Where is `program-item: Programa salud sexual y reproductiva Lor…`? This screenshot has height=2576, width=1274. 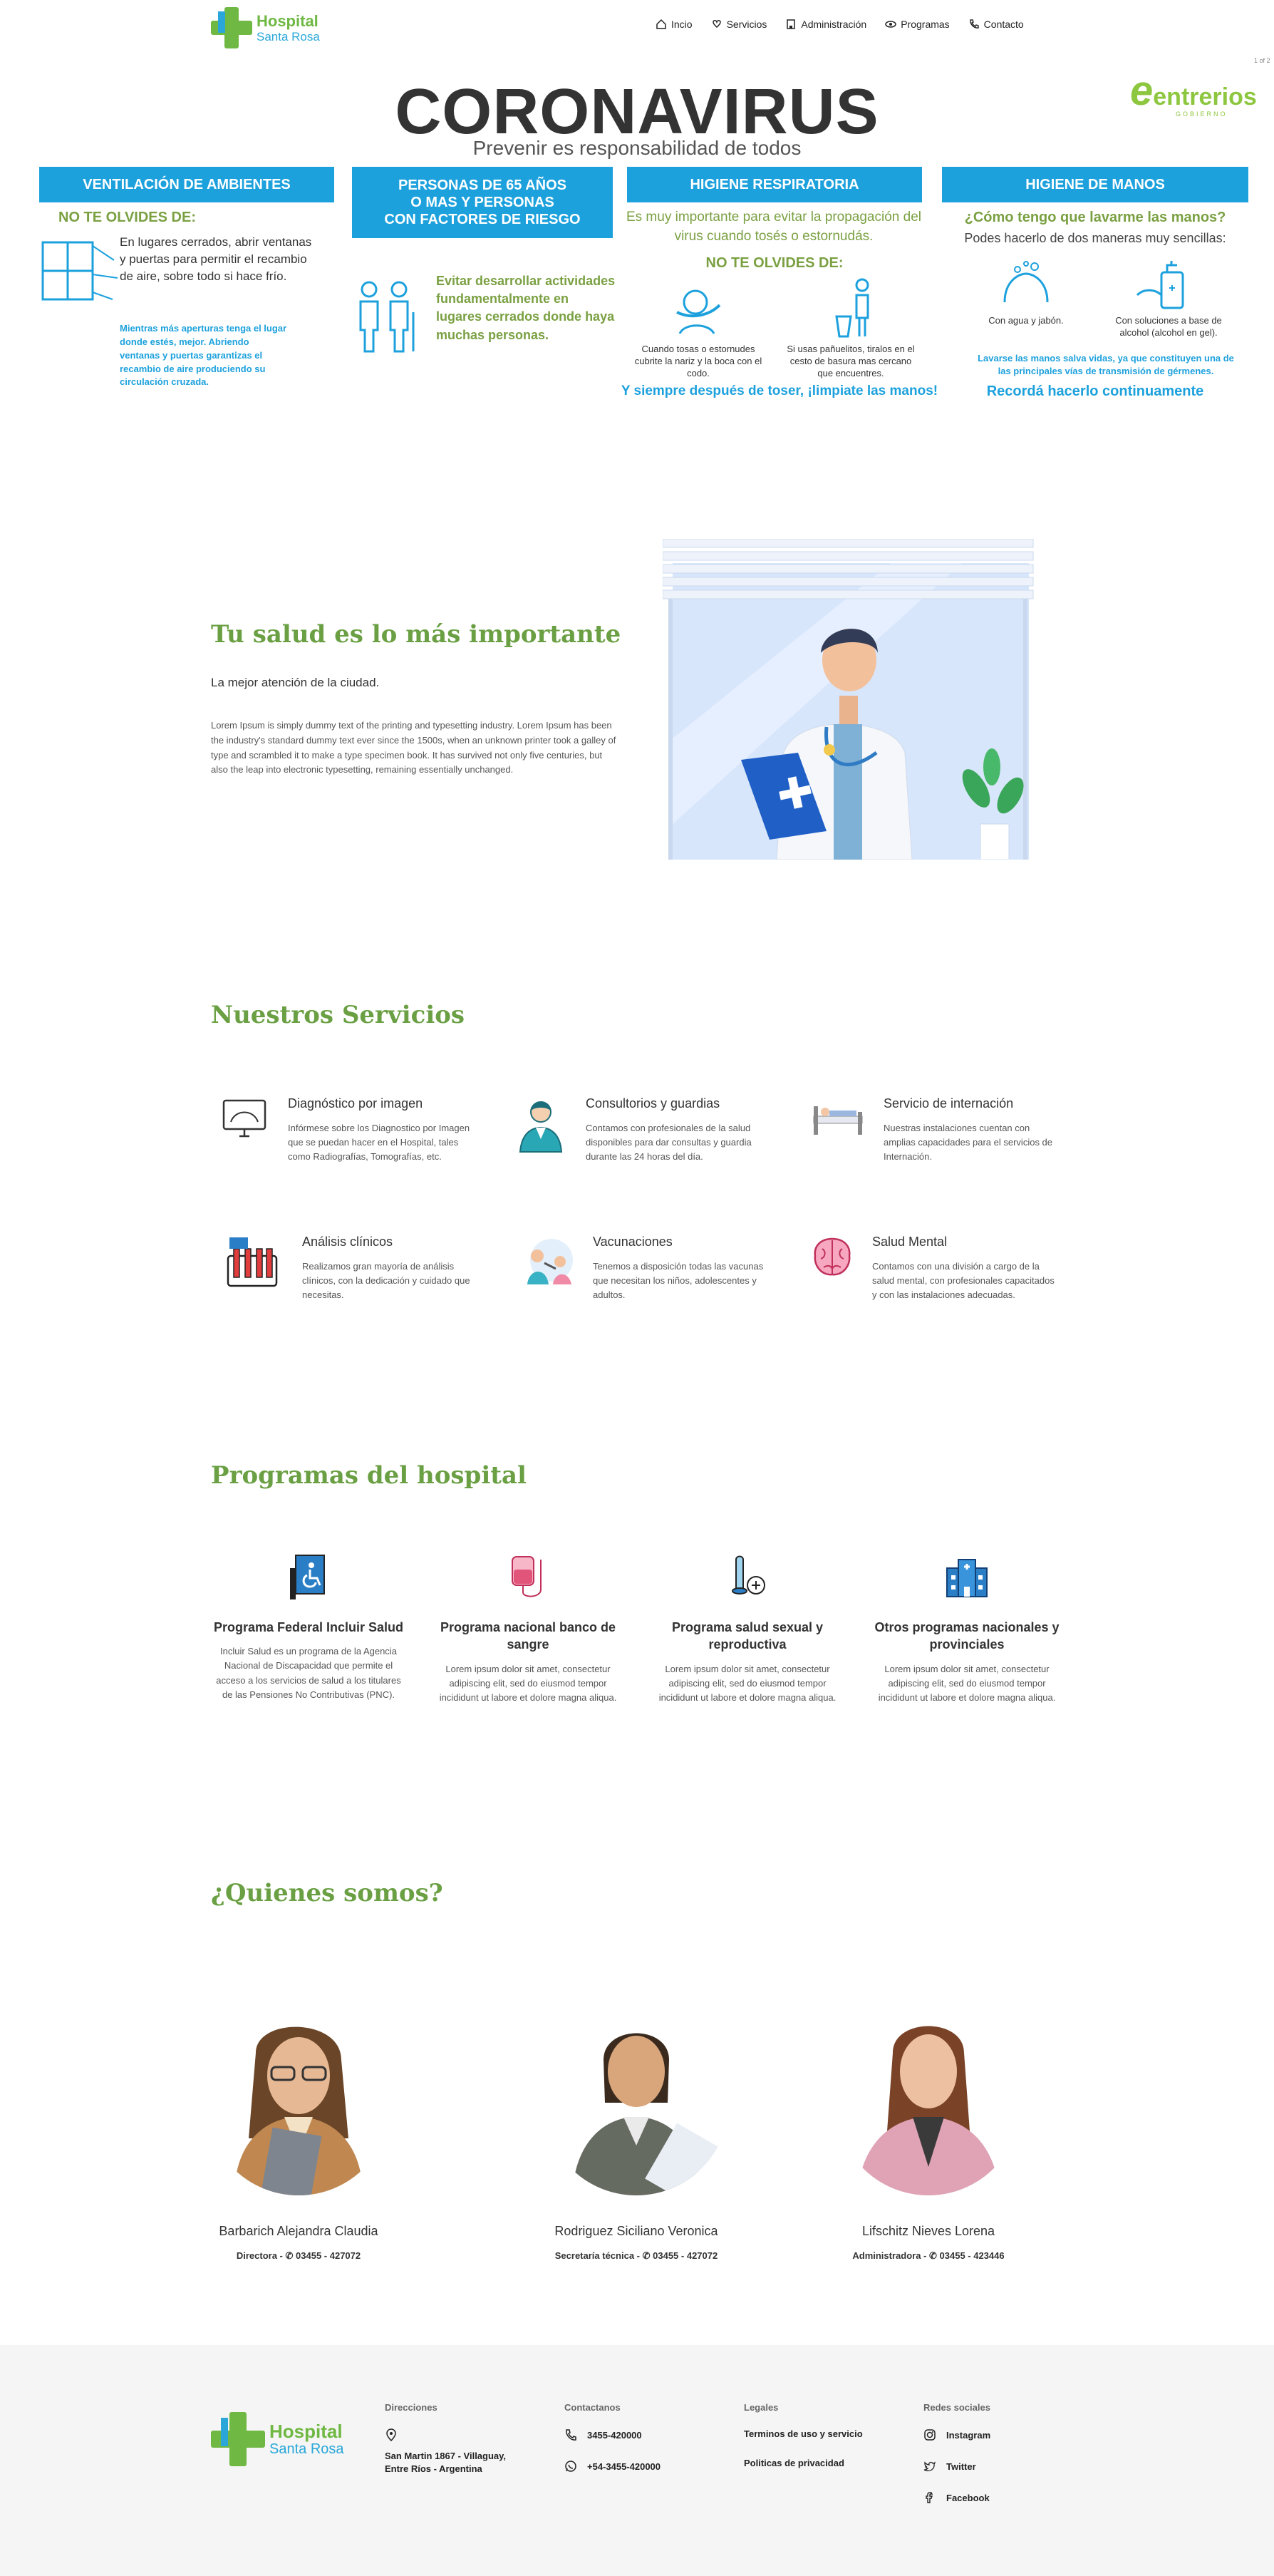
program-item: Programa salud sexual y reproductiva Lor… is located at coordinates (747, 1629).